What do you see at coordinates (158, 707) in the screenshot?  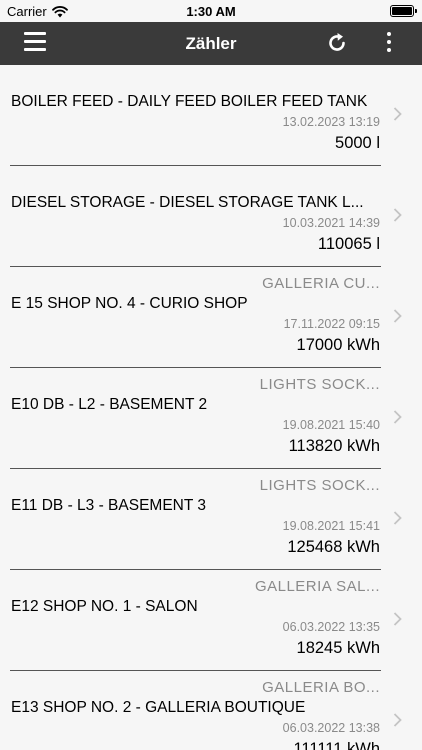 I see `meter-title: E13 SHOP NO. 2 - GALLERIA BOUTIQUE` at bounding box center [158, 707].